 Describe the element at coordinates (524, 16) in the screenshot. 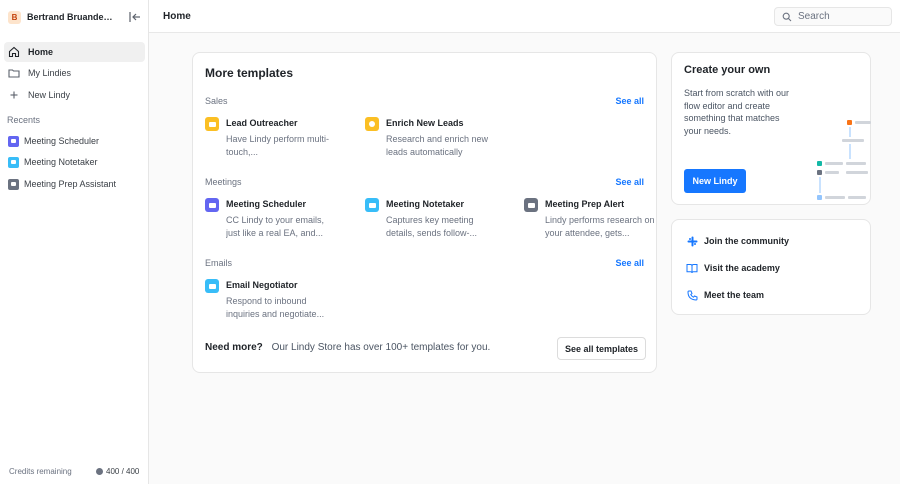

I see `top-bar: Home` at that location.